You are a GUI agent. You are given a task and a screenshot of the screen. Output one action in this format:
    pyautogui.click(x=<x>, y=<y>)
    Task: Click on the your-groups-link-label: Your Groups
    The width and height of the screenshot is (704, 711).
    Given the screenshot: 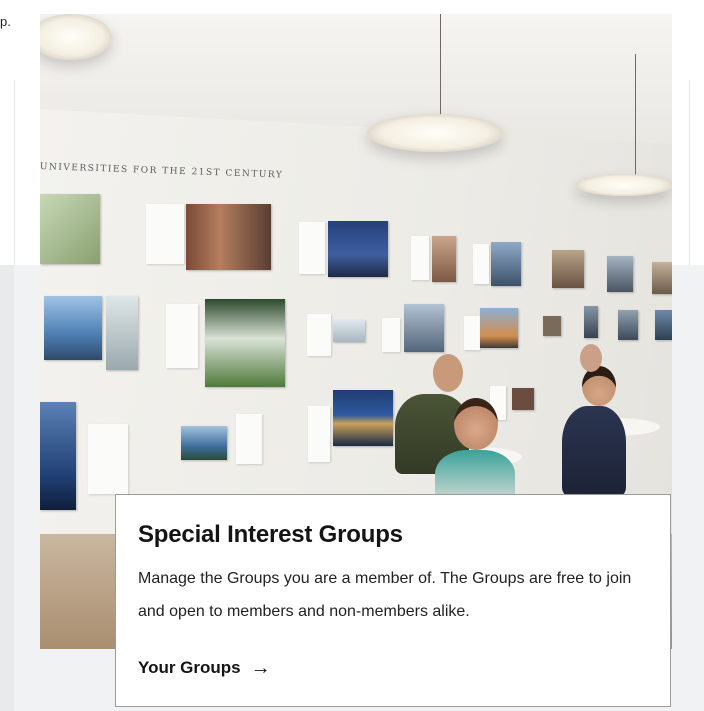 What is the action you would take?
    pyautogui.click(x=189, y=667)
    